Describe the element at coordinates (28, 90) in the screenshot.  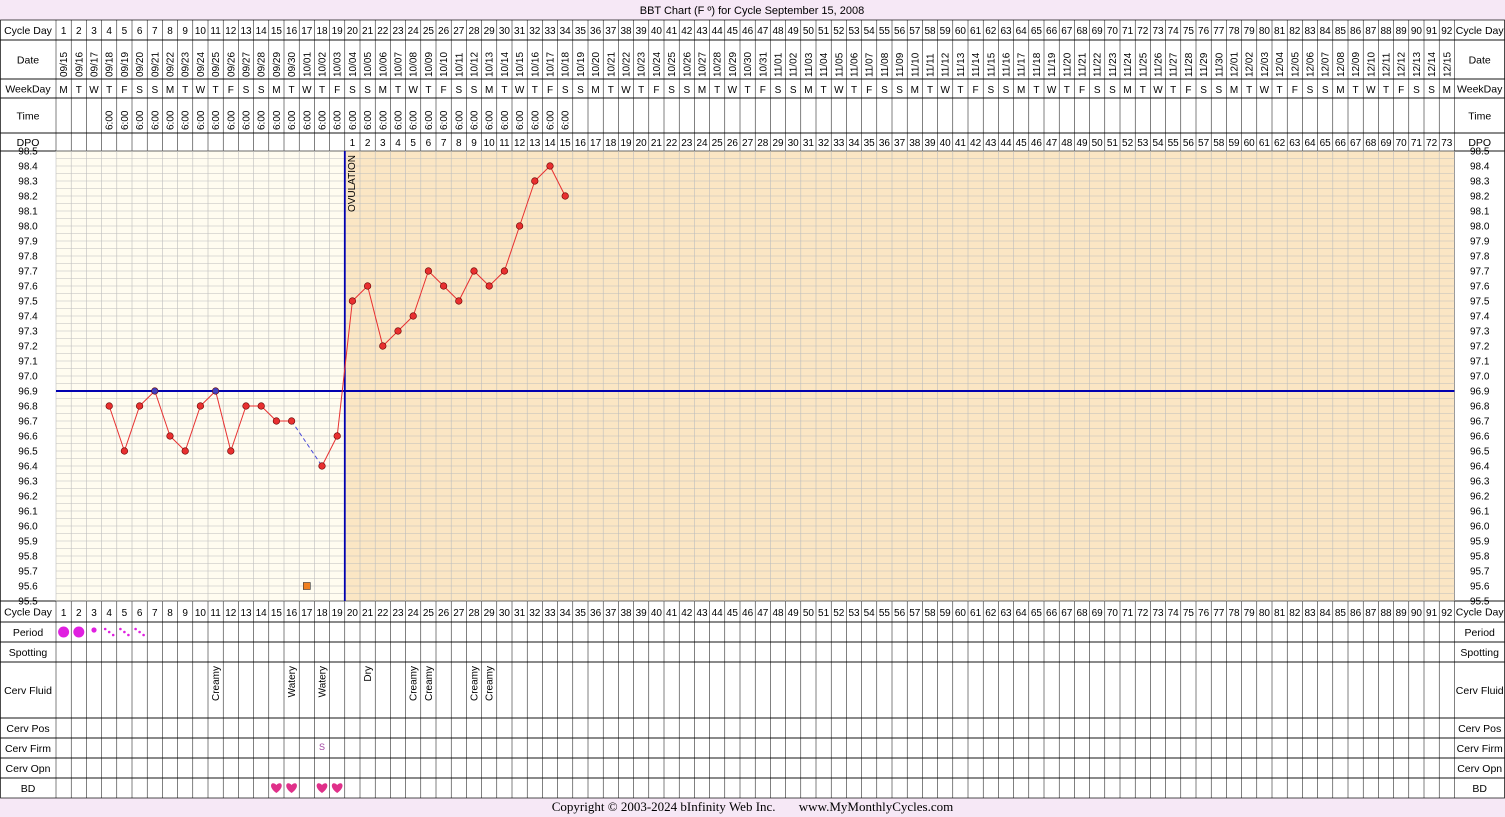
I see `row-label-left: WeekDay` at that location.